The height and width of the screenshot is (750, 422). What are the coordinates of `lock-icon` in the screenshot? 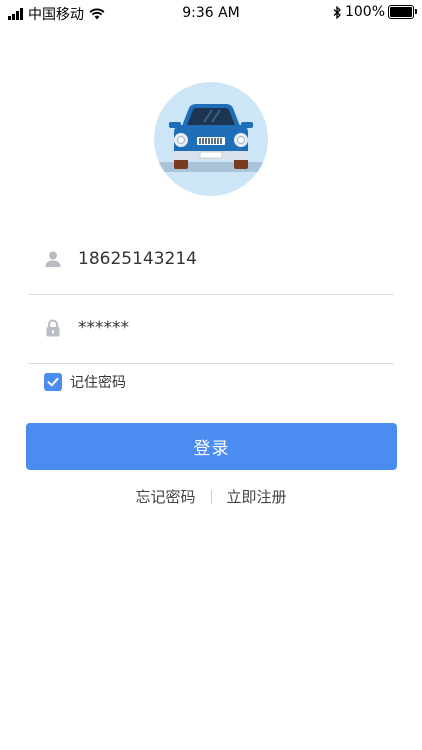 It's located at (53, 328).